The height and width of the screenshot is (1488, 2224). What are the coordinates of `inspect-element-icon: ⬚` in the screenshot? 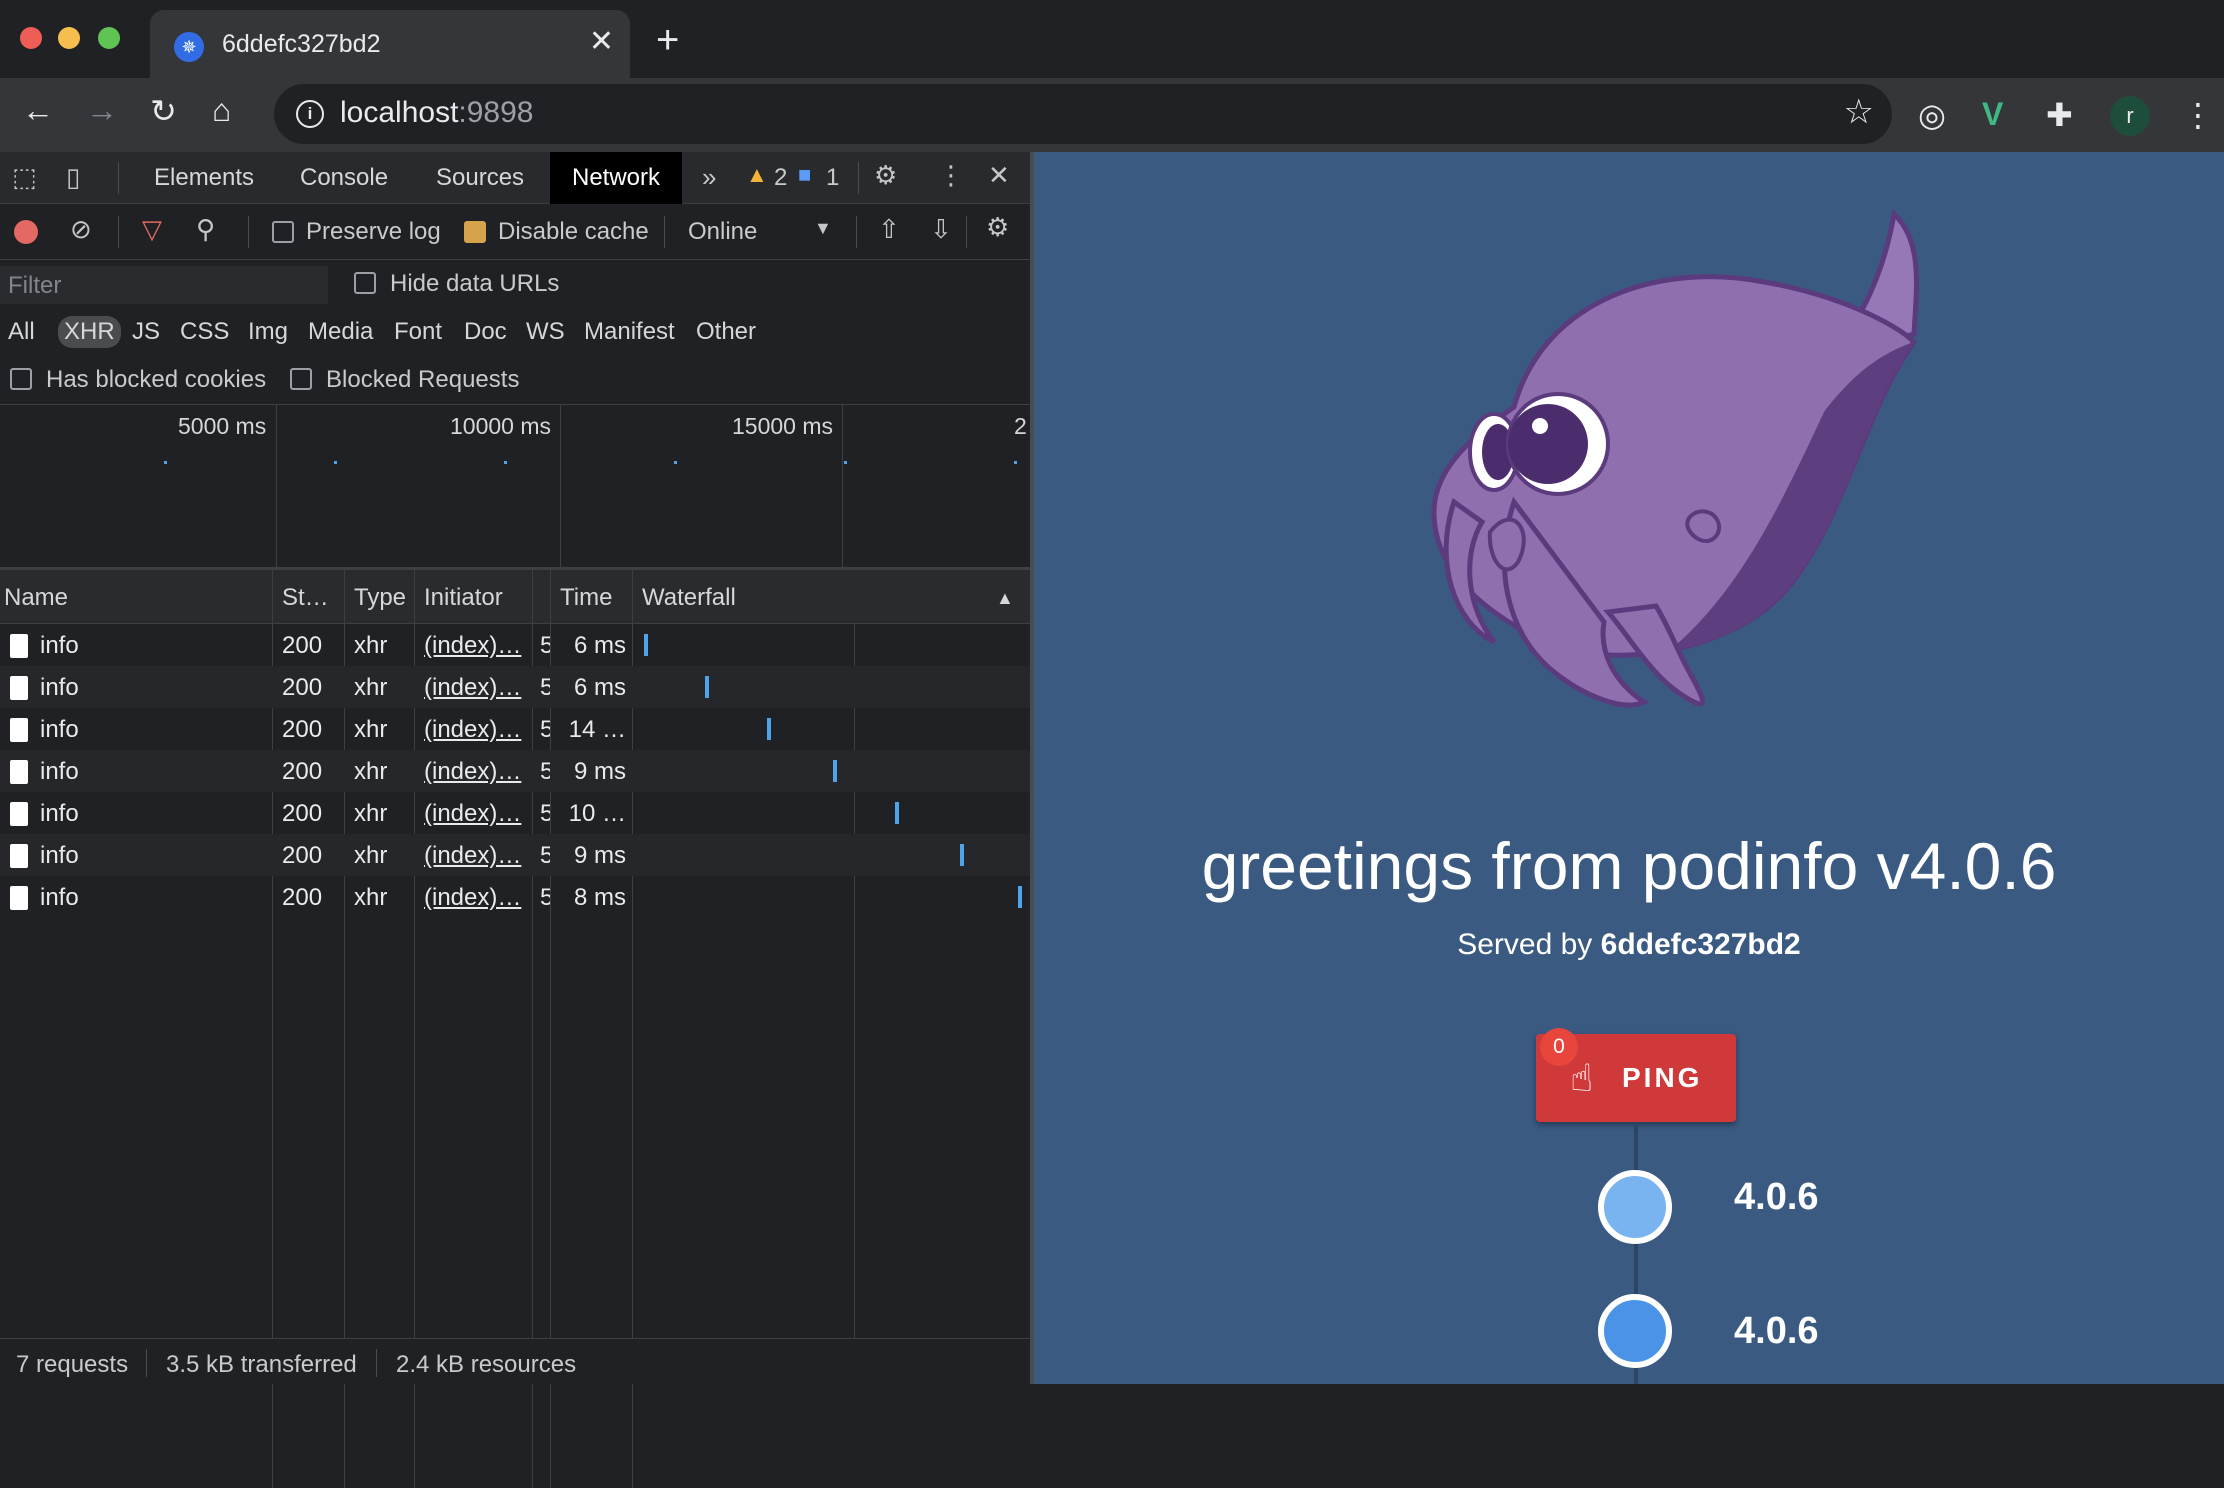 It's located at (24, 177).